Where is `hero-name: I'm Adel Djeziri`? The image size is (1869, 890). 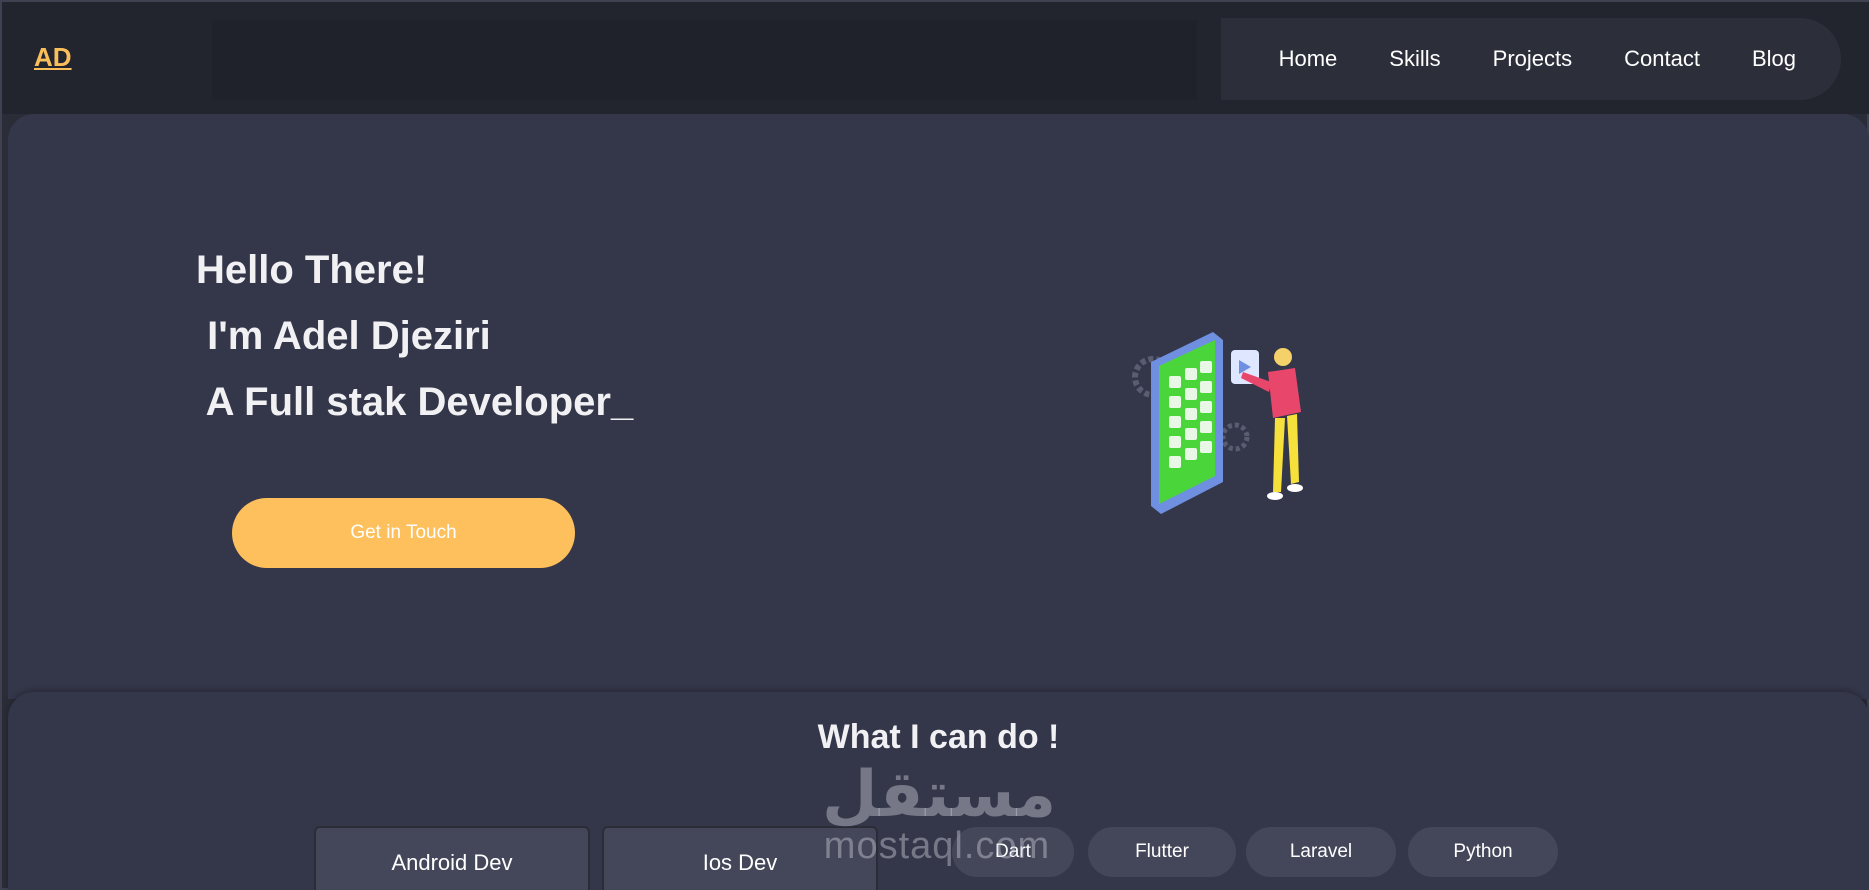 hero-name: I'm Adel Djeziri is located at coordinates (343, 336).